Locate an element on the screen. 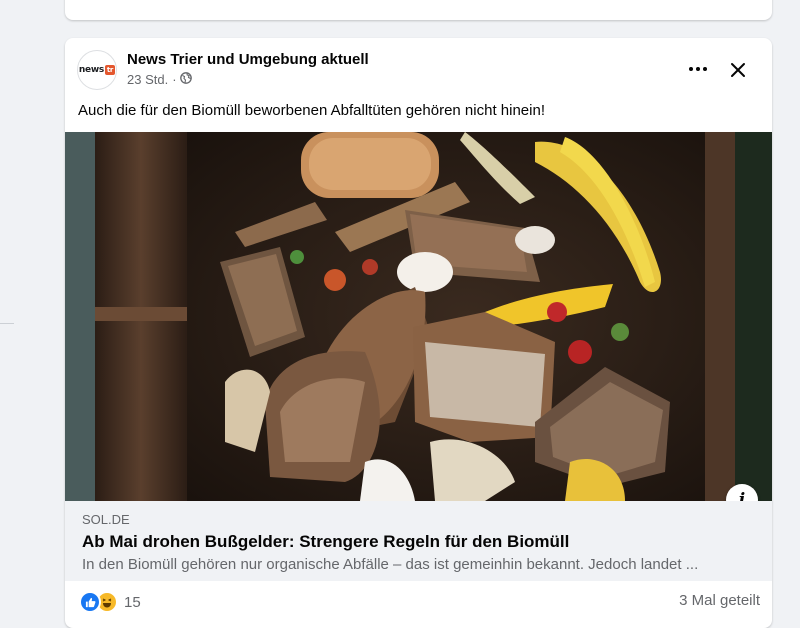 This screenshot has width=800, height=628. more-options-button is located at coordinates (698, 69).